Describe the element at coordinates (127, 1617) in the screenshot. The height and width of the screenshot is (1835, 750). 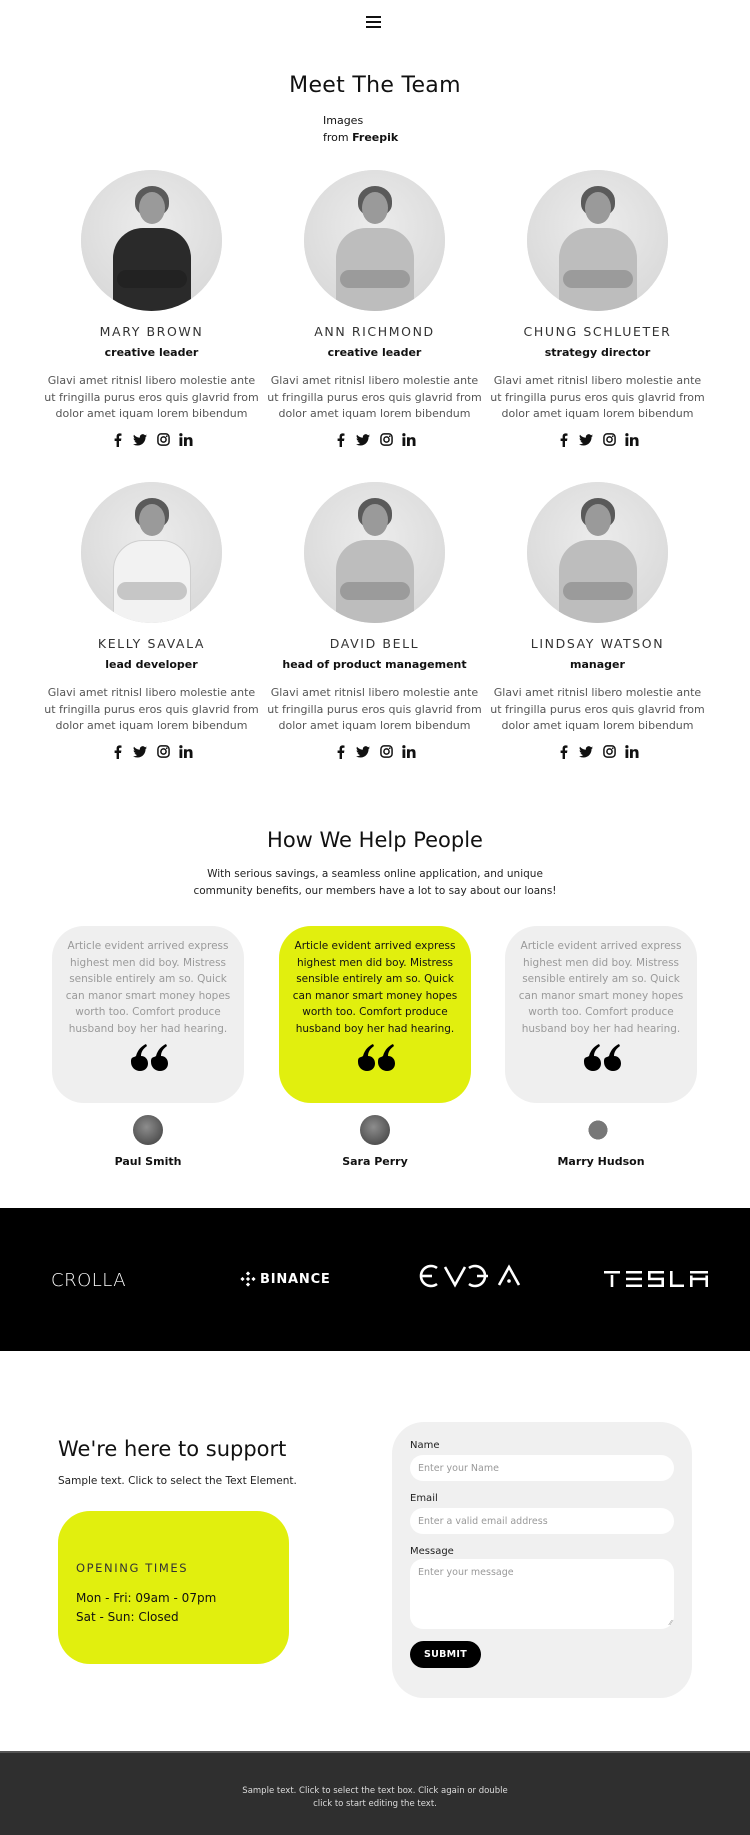
I see `hours-weekend: Sat - Sun: Closed` at that location.